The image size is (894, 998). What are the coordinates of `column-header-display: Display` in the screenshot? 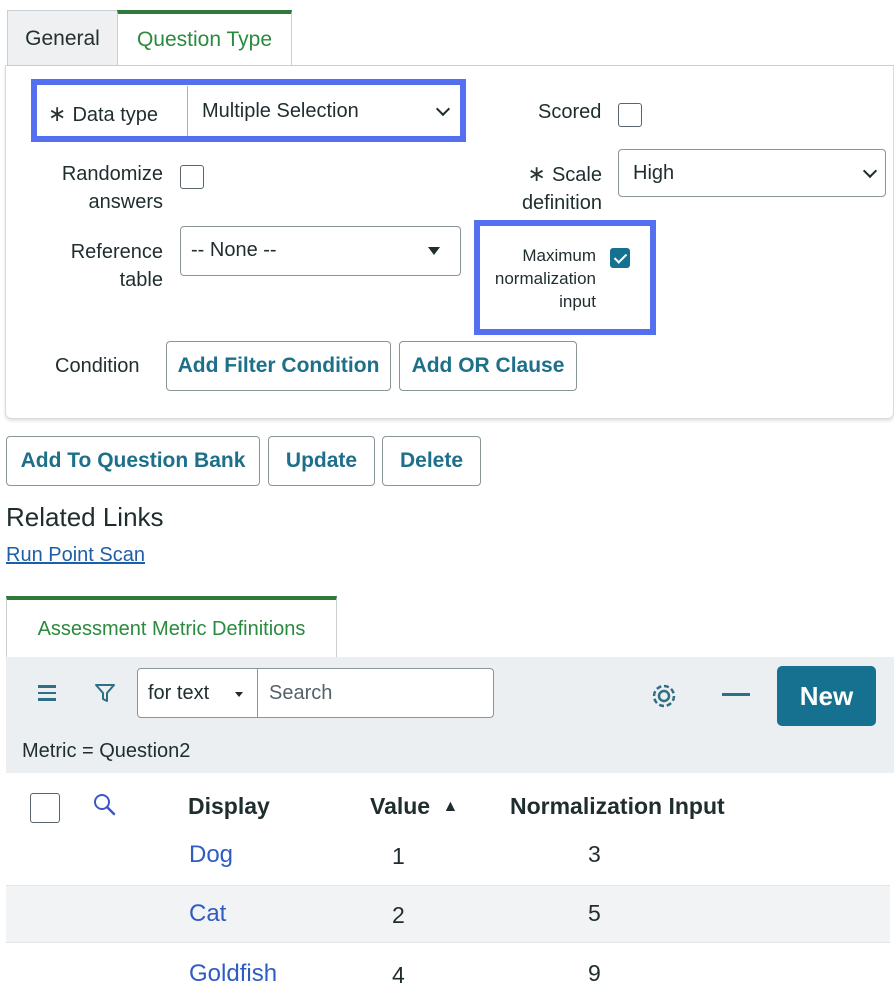 It's located at (229, 806).